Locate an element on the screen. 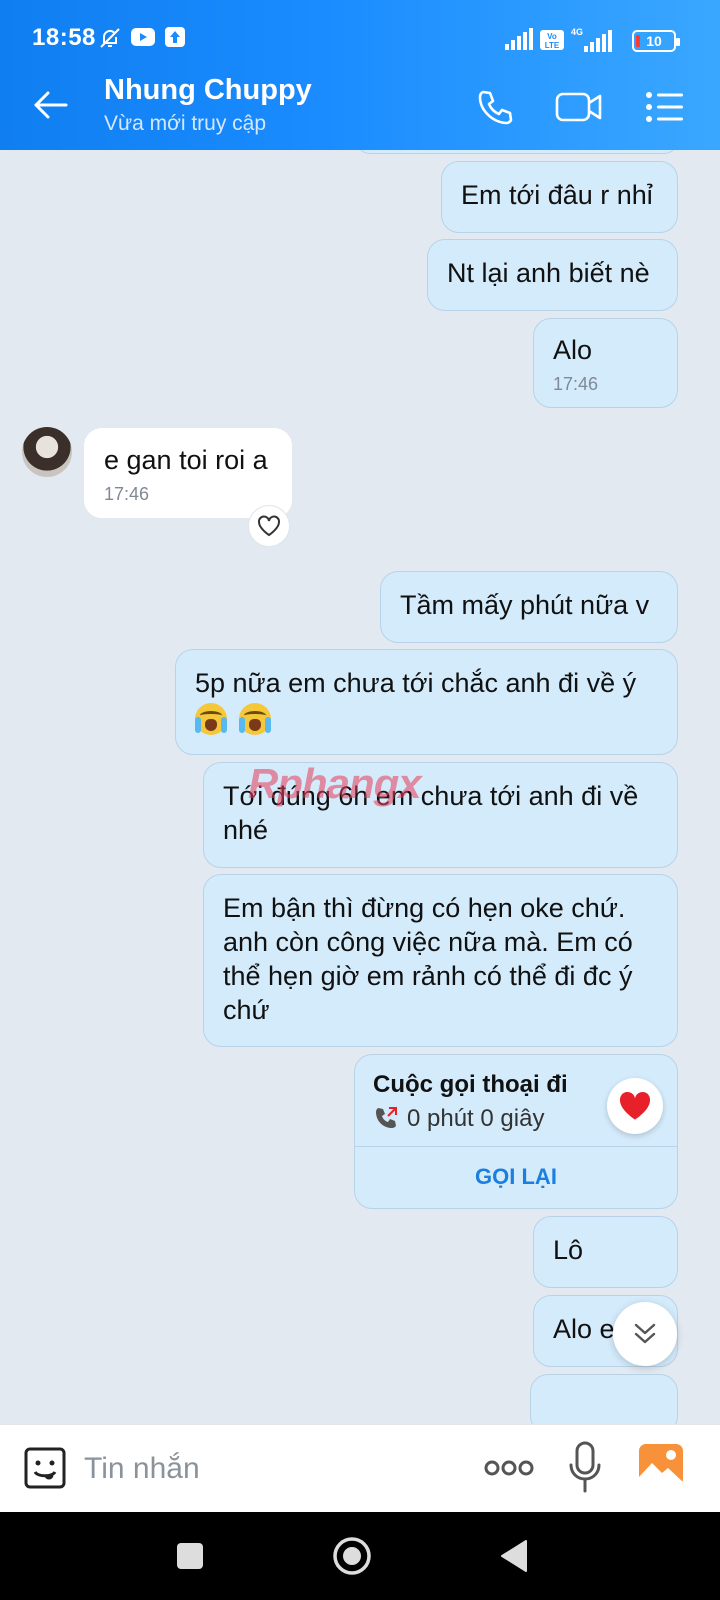 The image size is (720, 1600). contact-name: Nhung Chuppy is located at coordinates (208, 90).